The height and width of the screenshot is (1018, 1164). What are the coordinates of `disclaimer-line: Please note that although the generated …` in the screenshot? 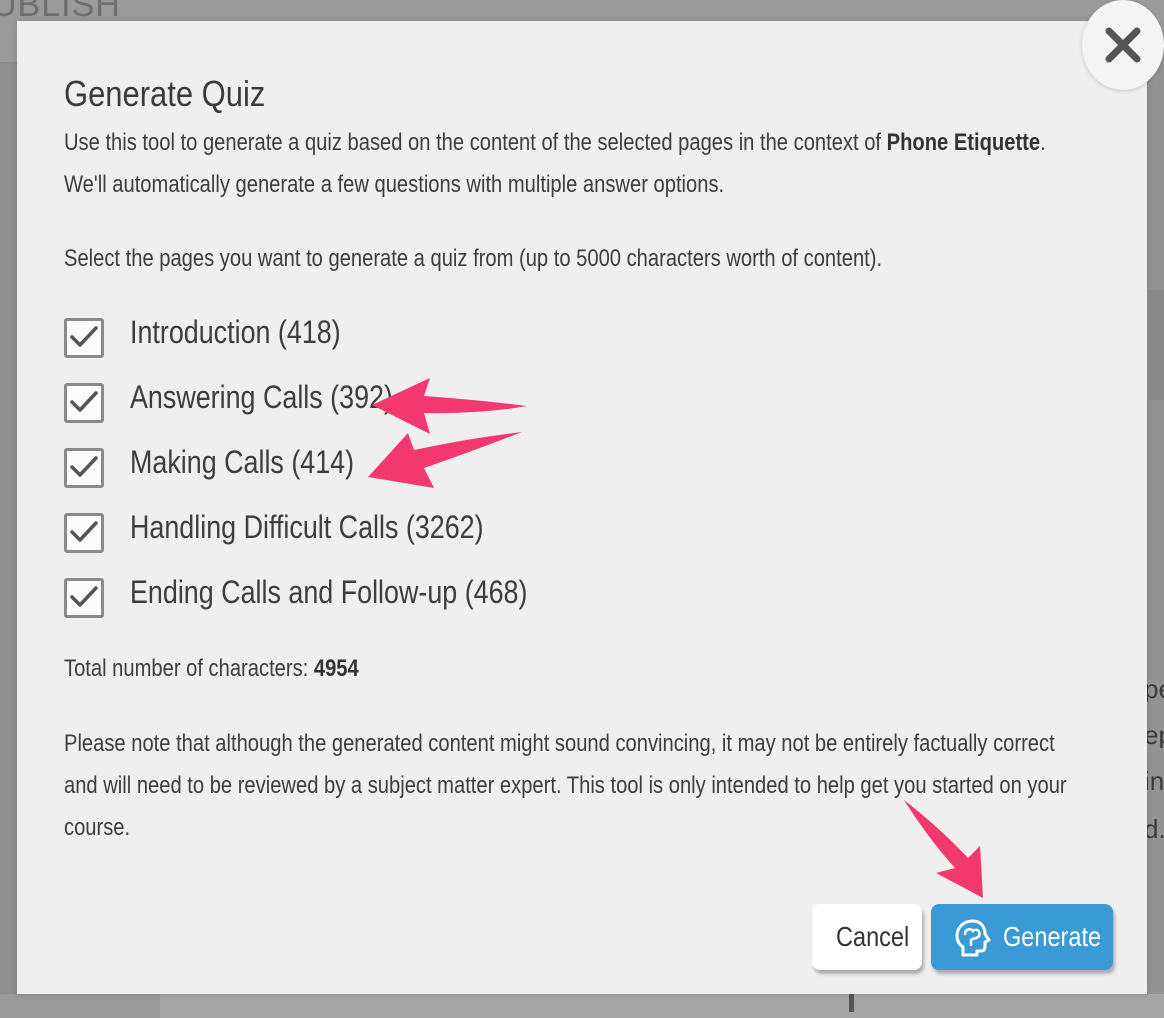 It's located at (559, 743).